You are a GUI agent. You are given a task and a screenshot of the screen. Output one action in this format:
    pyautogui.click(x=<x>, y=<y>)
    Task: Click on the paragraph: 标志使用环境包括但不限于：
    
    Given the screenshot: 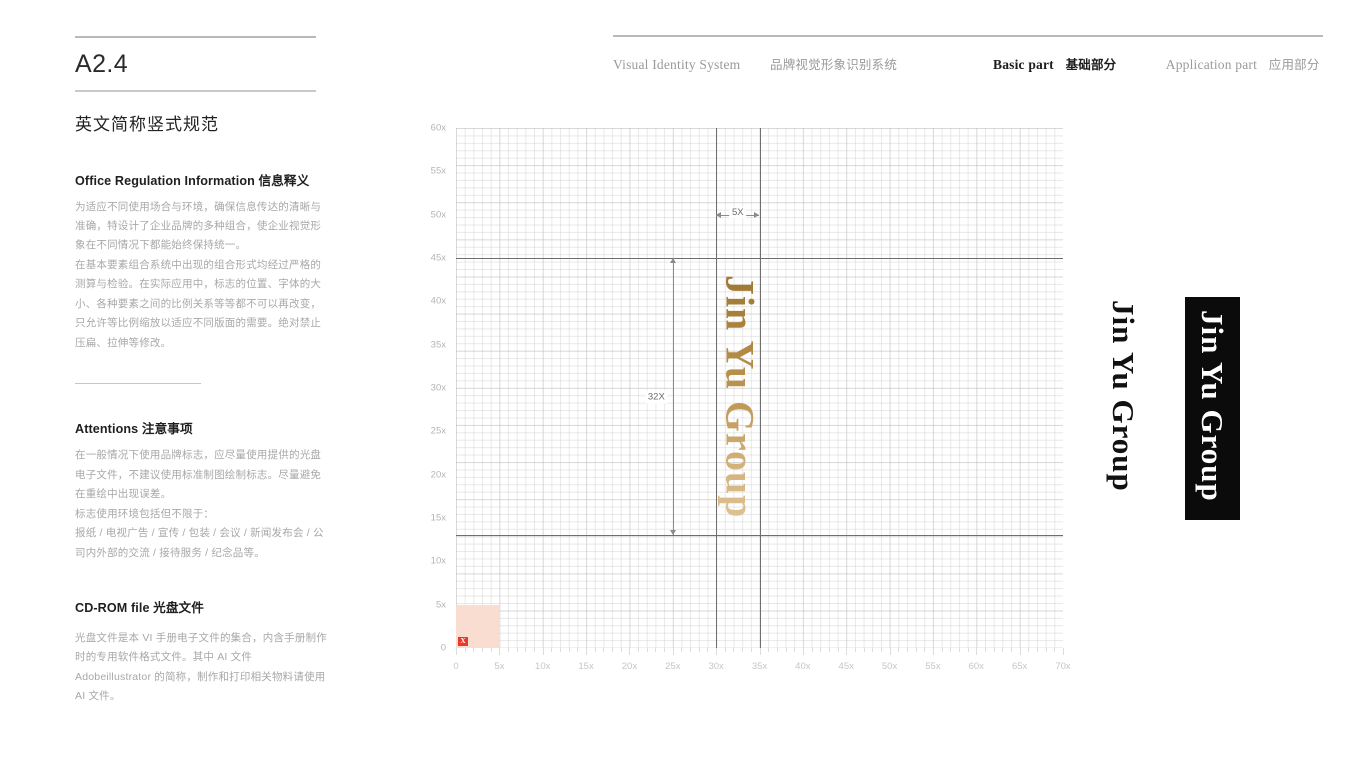 What is the action you would take?
    pyautogui.click(x=145, y=513)
    